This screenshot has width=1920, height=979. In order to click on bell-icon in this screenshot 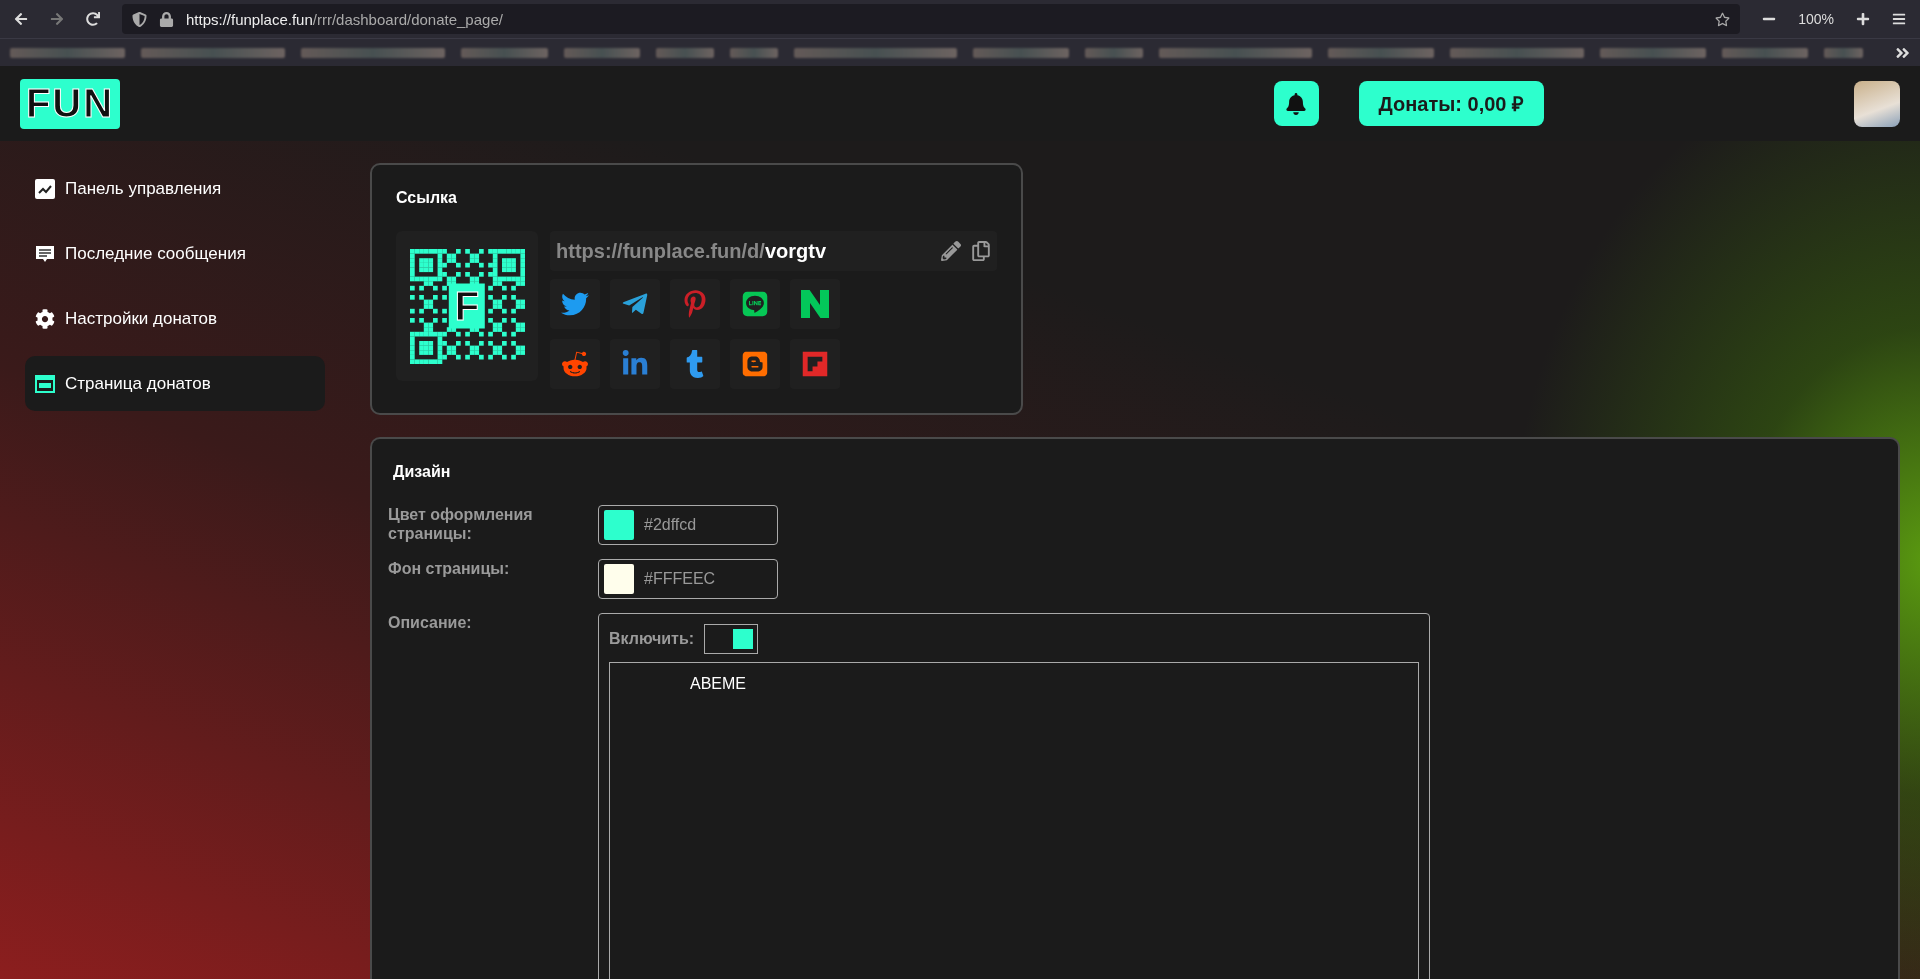, I will do `click(1296, 103)`.